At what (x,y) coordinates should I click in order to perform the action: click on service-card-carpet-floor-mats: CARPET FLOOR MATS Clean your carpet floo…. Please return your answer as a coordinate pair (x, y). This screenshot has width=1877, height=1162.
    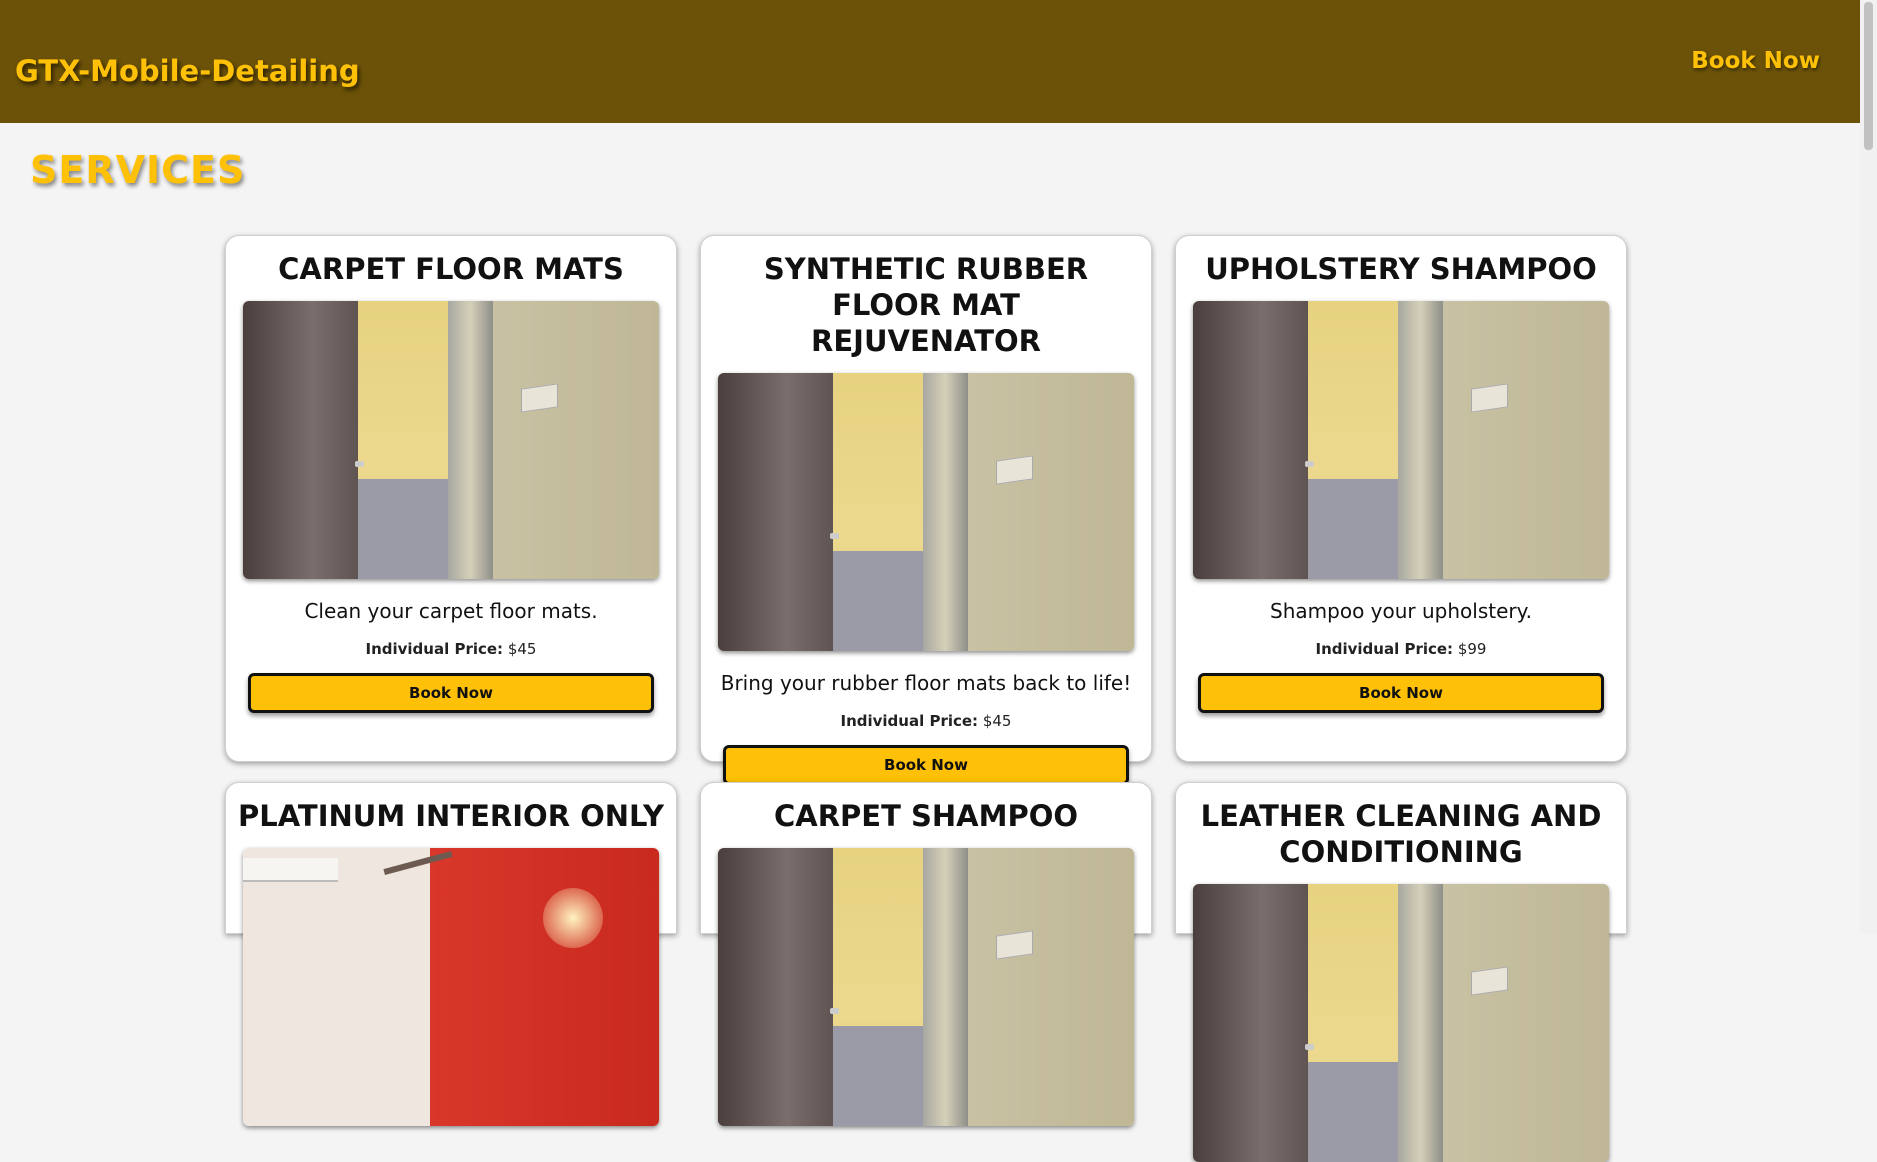
    Looking at the image, I should click on (451, 498).